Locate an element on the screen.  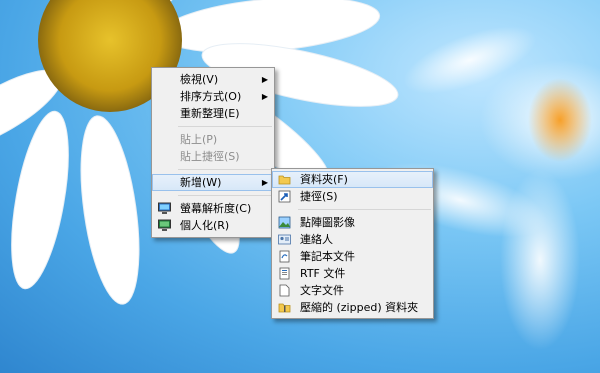
menu-item-label: 排序方式(O) is located at coordinates (211, 96).